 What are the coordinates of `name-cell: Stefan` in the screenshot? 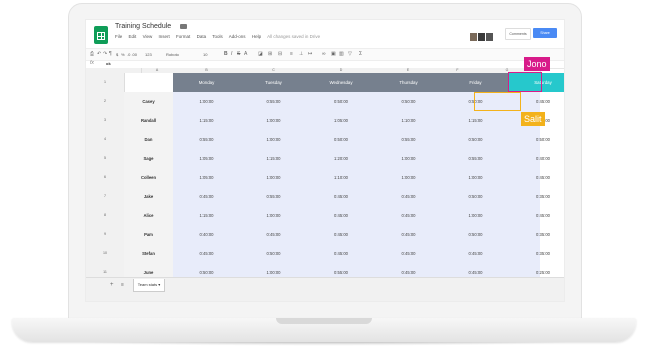 It's located at (149, 254).